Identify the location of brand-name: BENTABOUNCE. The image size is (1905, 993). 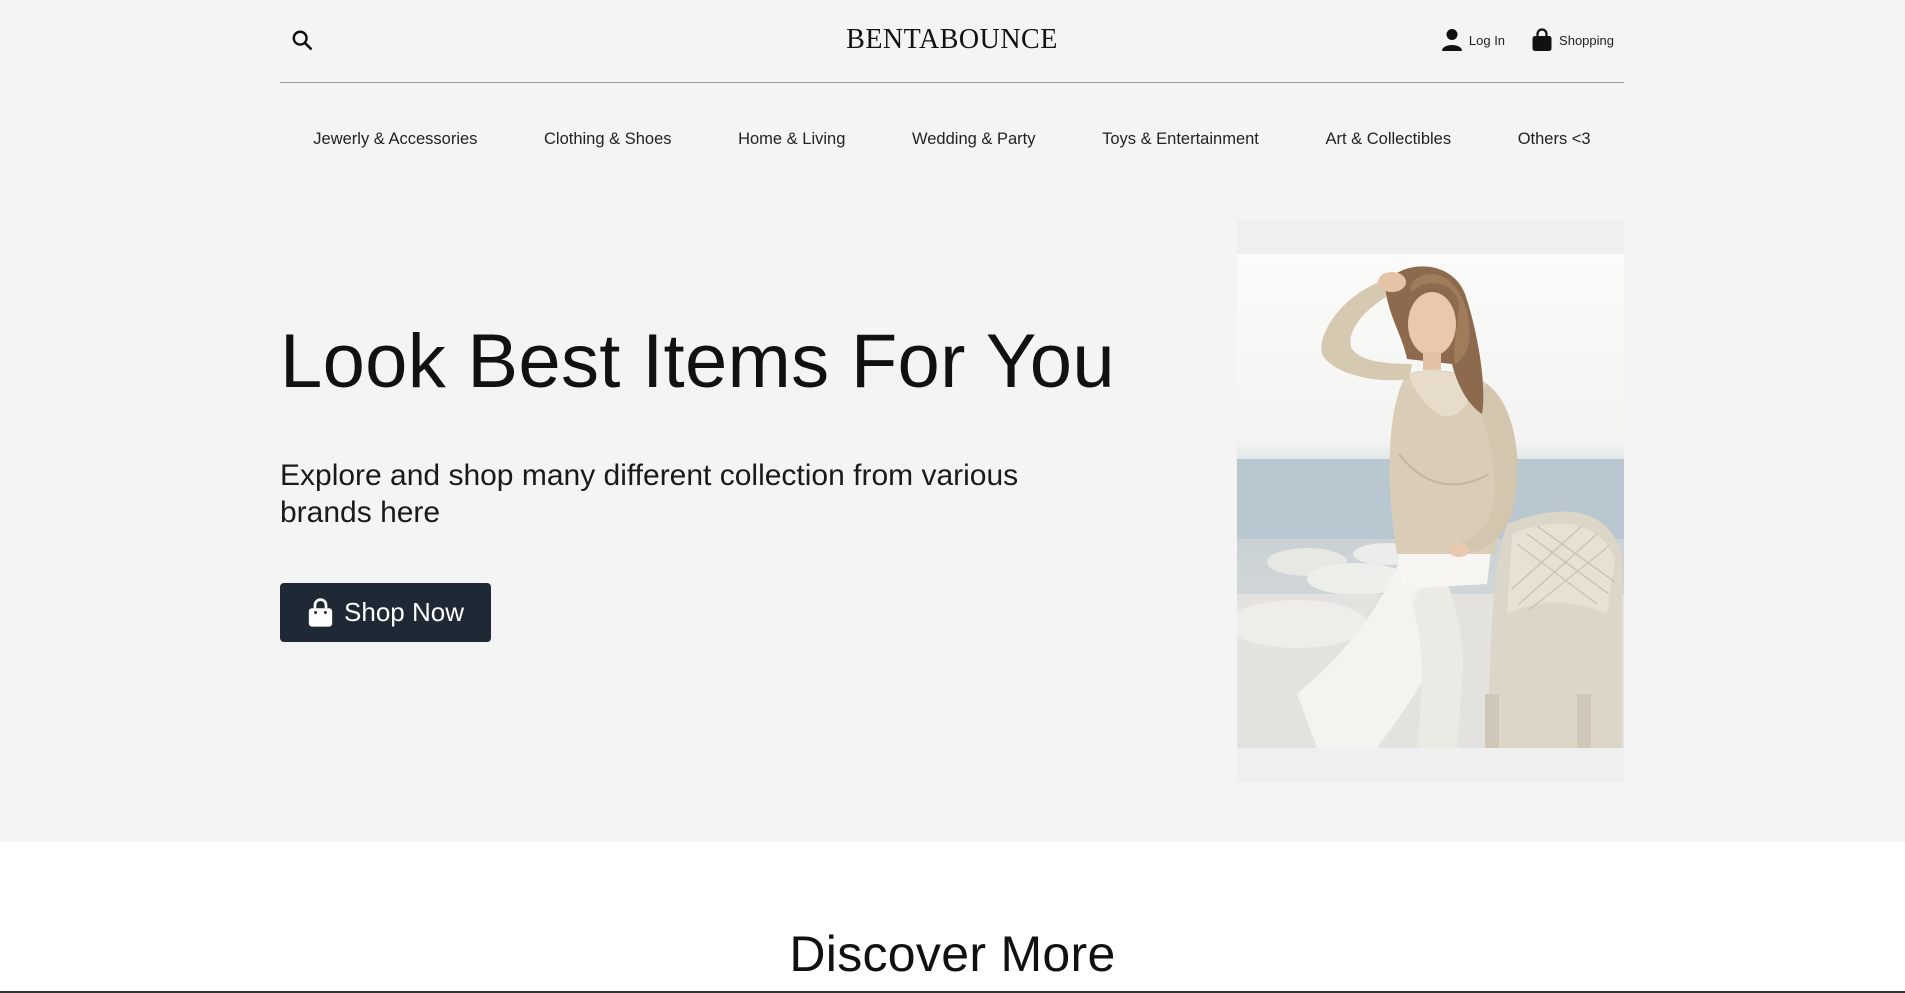
(952, 39).